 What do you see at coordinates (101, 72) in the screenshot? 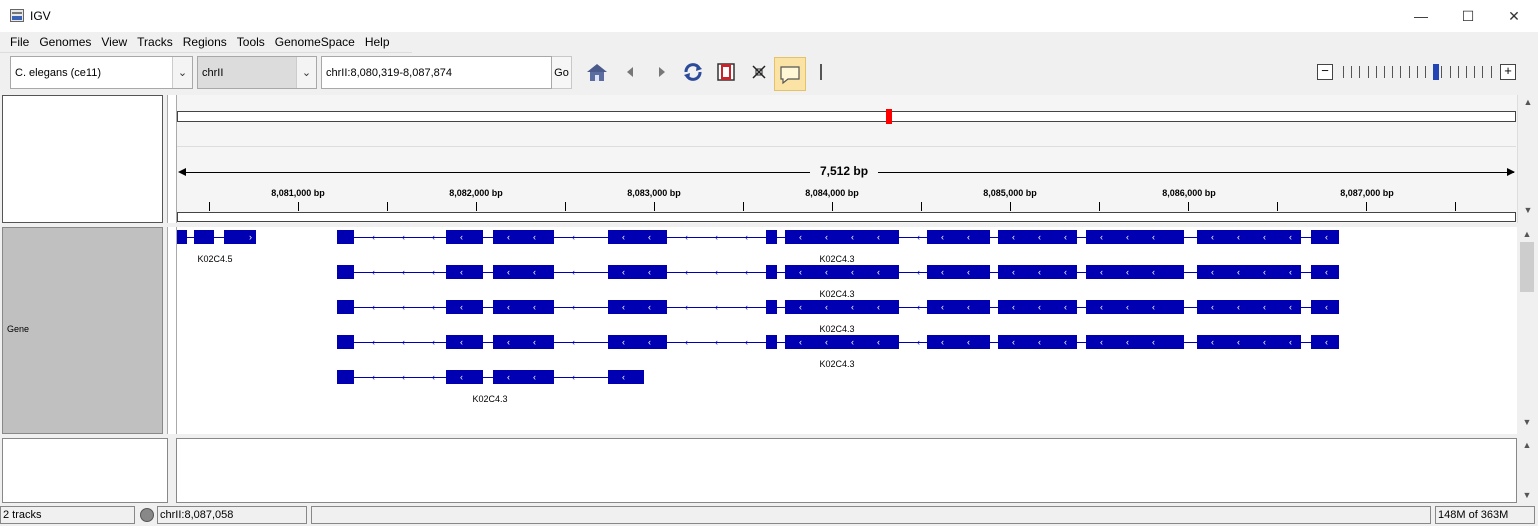
I see `genome-select: C. elegans (ce11) ⌄` at bounding box center [101, 72].